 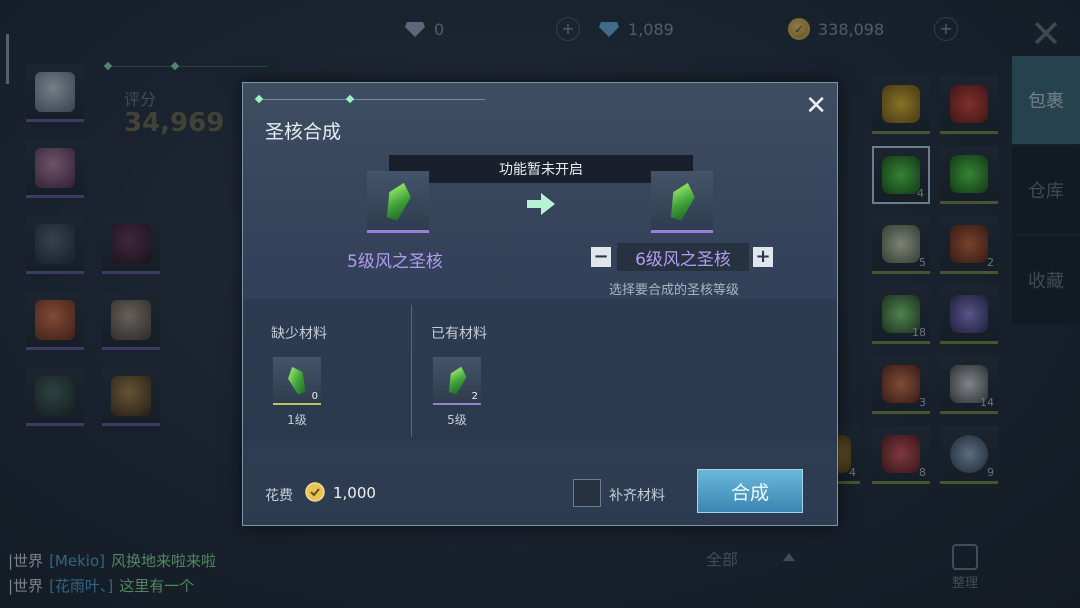 I want to click on owned-materials-label: 已有材料, so click(x=459, y=334).